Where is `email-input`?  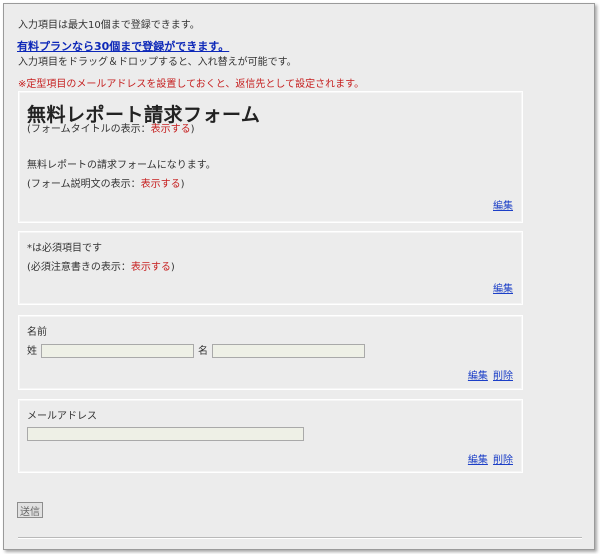
email-input is located at coordinates (165, 434).